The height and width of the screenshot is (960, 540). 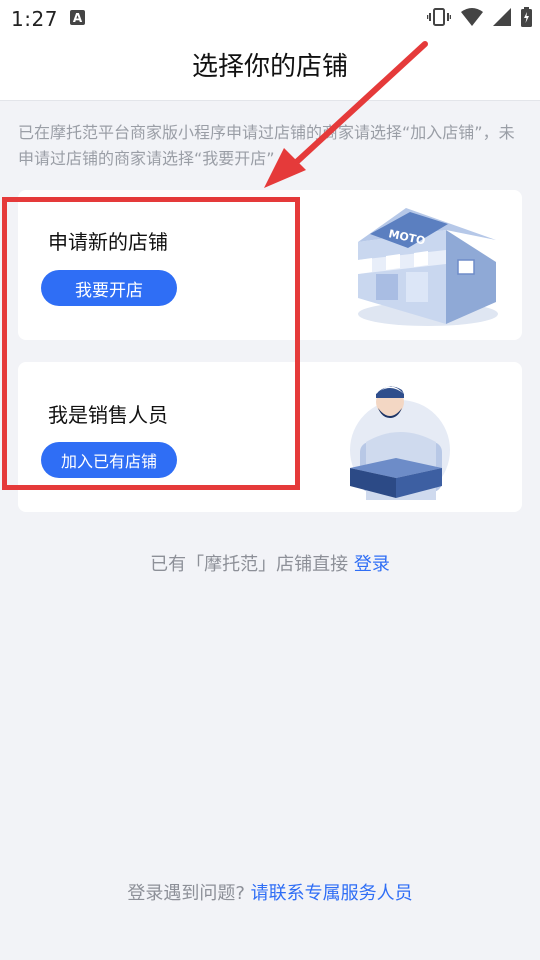 I want to click on page-title: 选择你的店铺, so click(x=269, y=67).